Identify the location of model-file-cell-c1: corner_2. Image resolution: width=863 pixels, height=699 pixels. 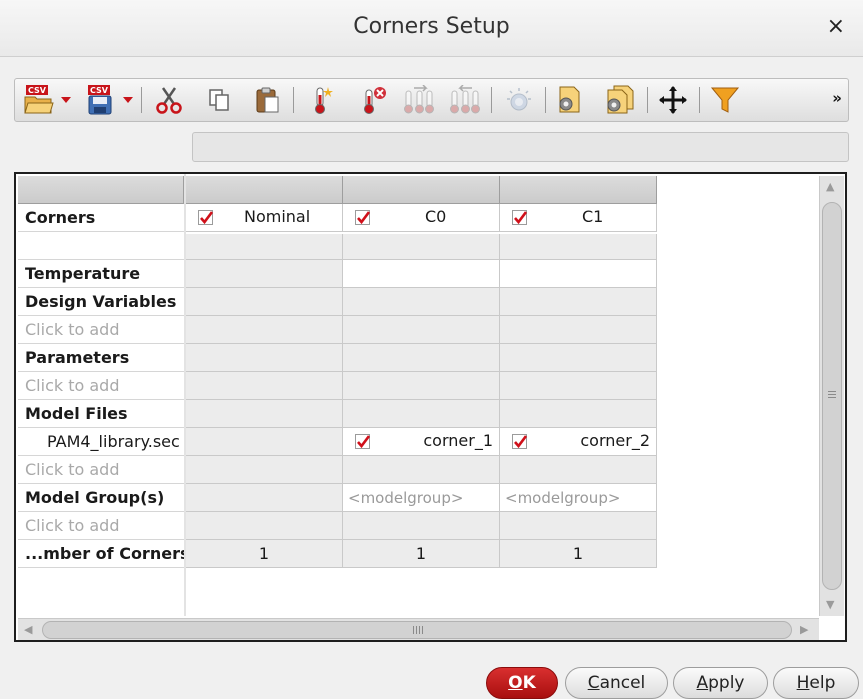
(578, 442).